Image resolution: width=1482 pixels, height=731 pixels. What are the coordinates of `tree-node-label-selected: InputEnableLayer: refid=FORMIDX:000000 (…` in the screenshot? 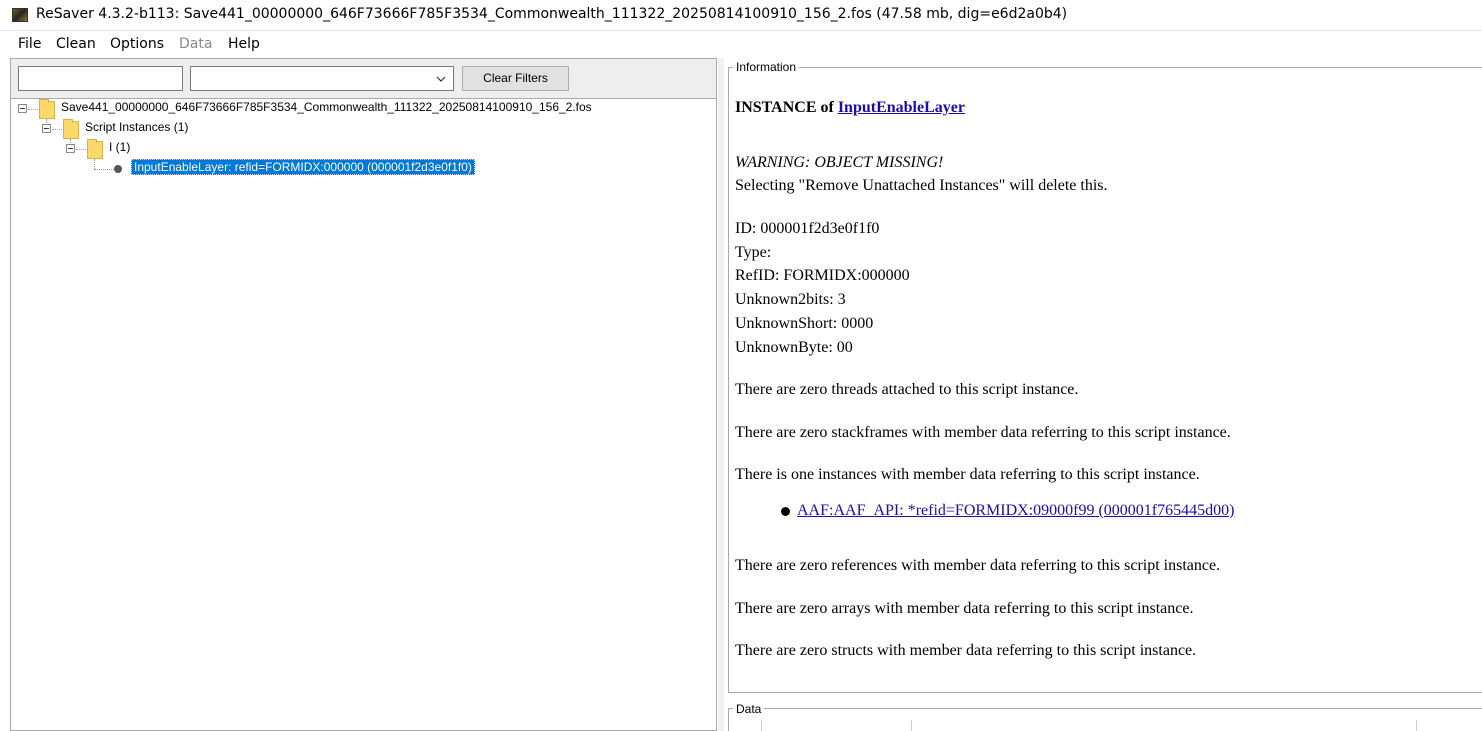 It's located at (303, 167).